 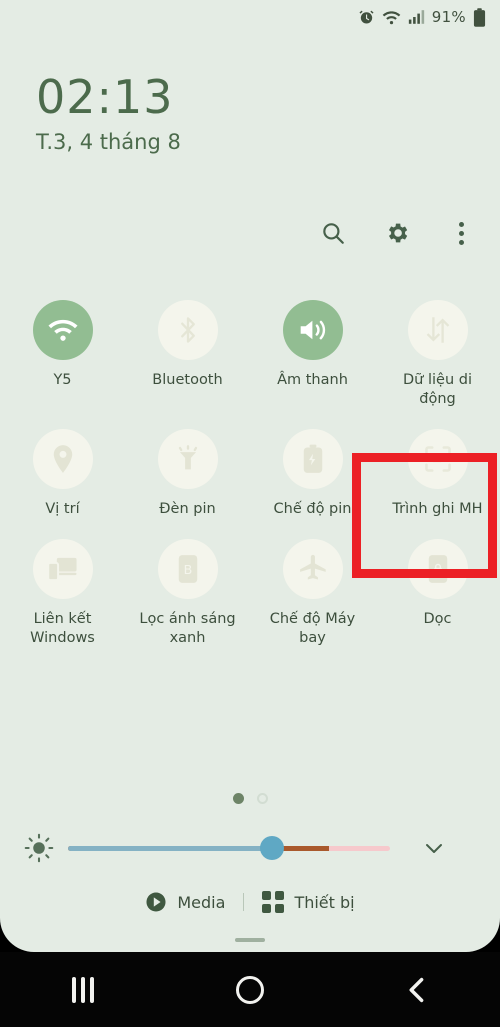 What do you see at coordinates (62, 569) in the screenshot?
I see `link-windows-icon` at bounding box center [62, 569].